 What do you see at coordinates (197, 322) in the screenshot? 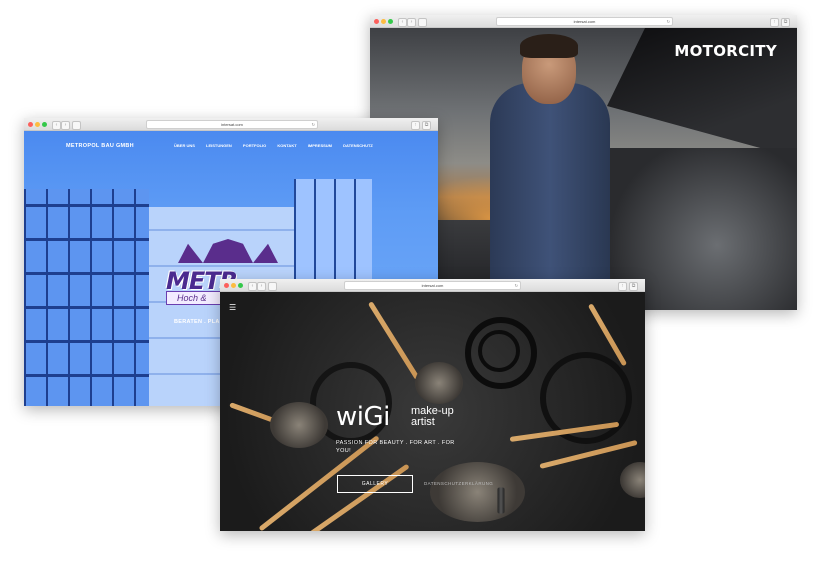
I see `hero-tagline: BERATEN . PLA` at bounding box center [197, 322].